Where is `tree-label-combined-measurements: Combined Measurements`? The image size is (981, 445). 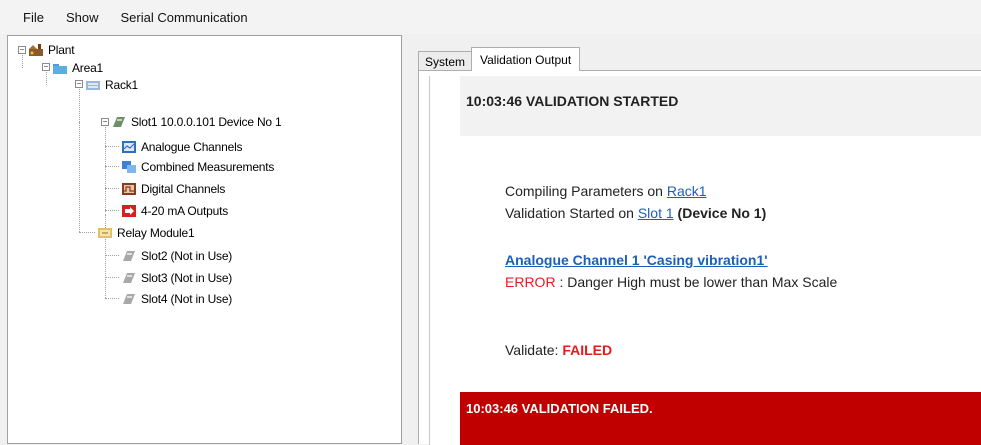 tree-label-combined-measurements: Combined Measurements is located at coordinates (208, 167).